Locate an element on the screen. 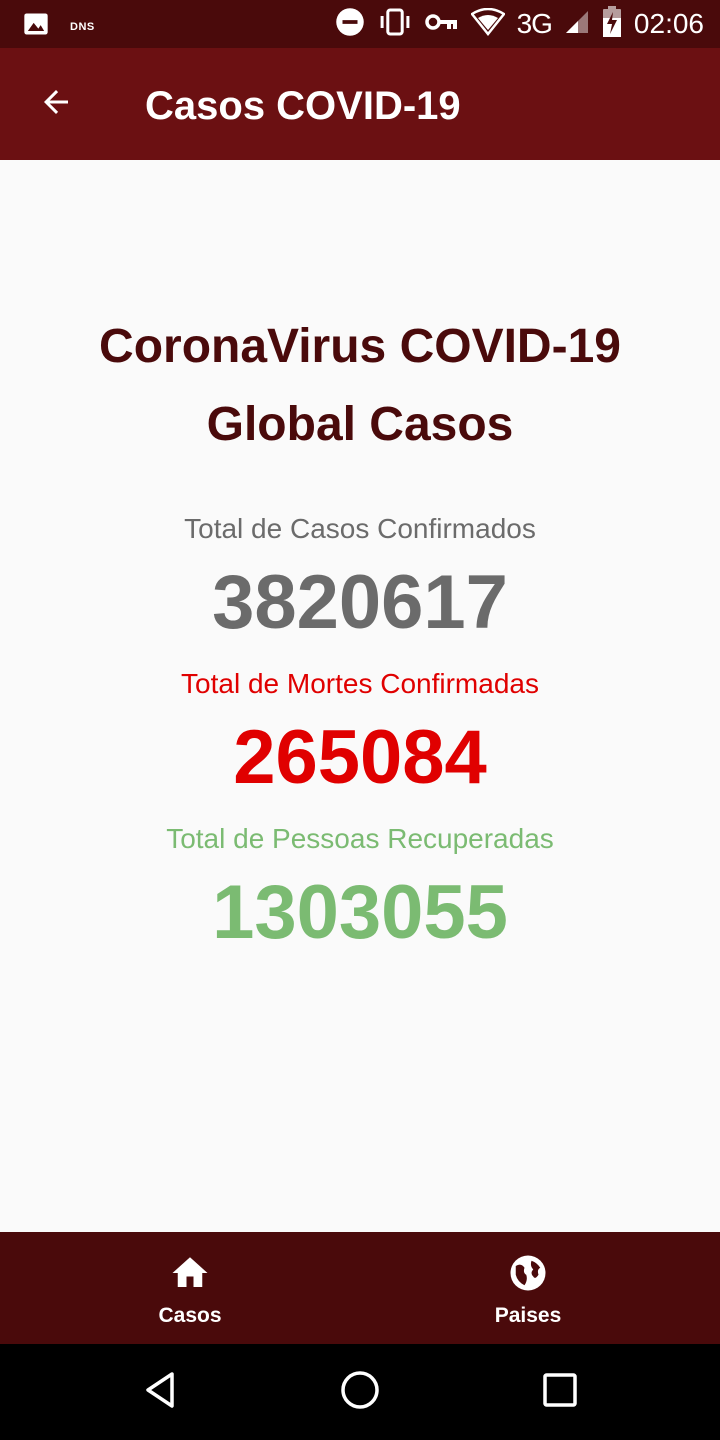 This screenshot has height=1440, width=720. system-back-button is located at coordinates (160, 1392).